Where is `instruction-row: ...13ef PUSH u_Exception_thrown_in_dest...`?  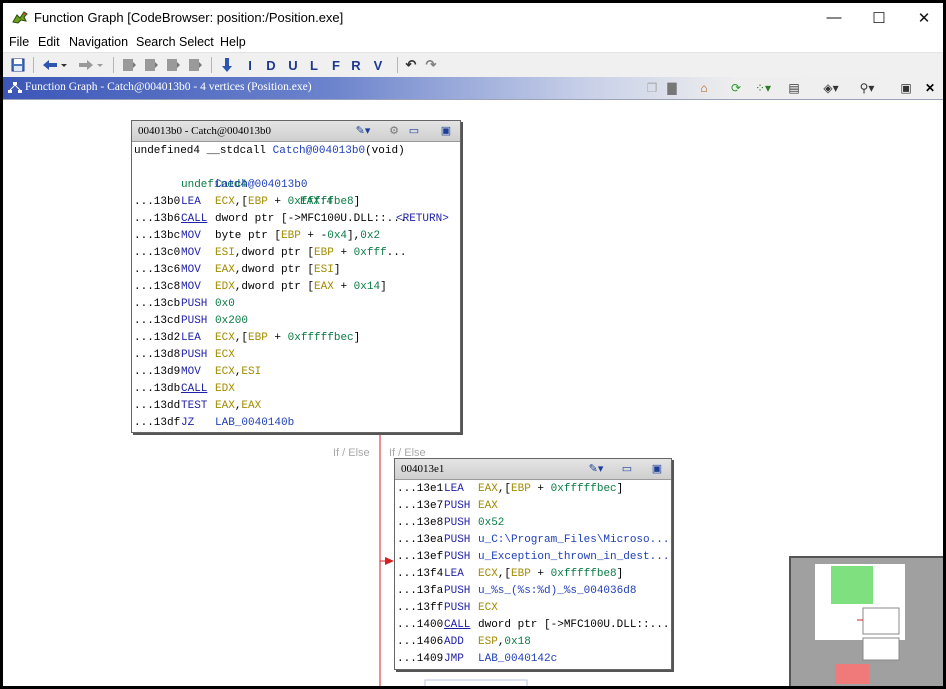
instruction-row: ...13ef PUSH u_Exception_thrown_in_dest... is located at coordinates (533, 557).